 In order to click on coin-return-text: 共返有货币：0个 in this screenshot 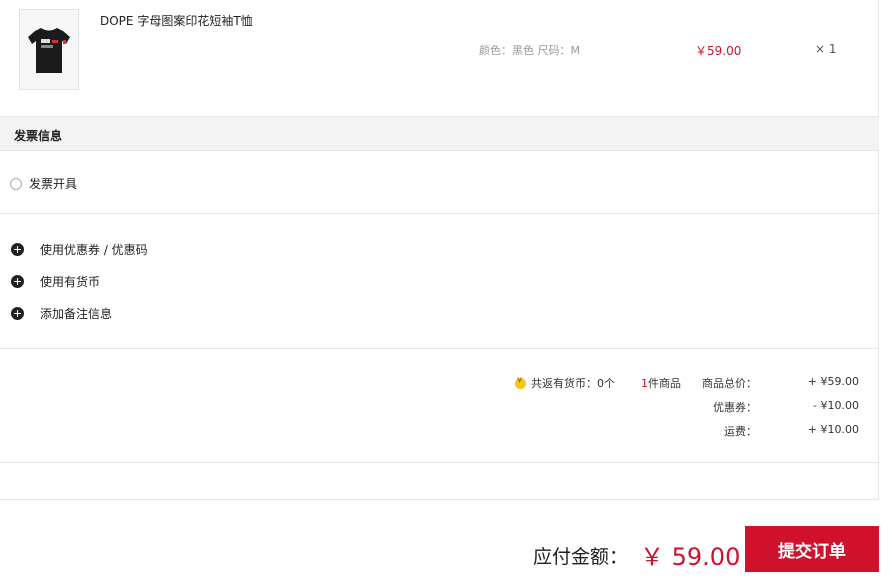, I will do `click(573, 383)`.